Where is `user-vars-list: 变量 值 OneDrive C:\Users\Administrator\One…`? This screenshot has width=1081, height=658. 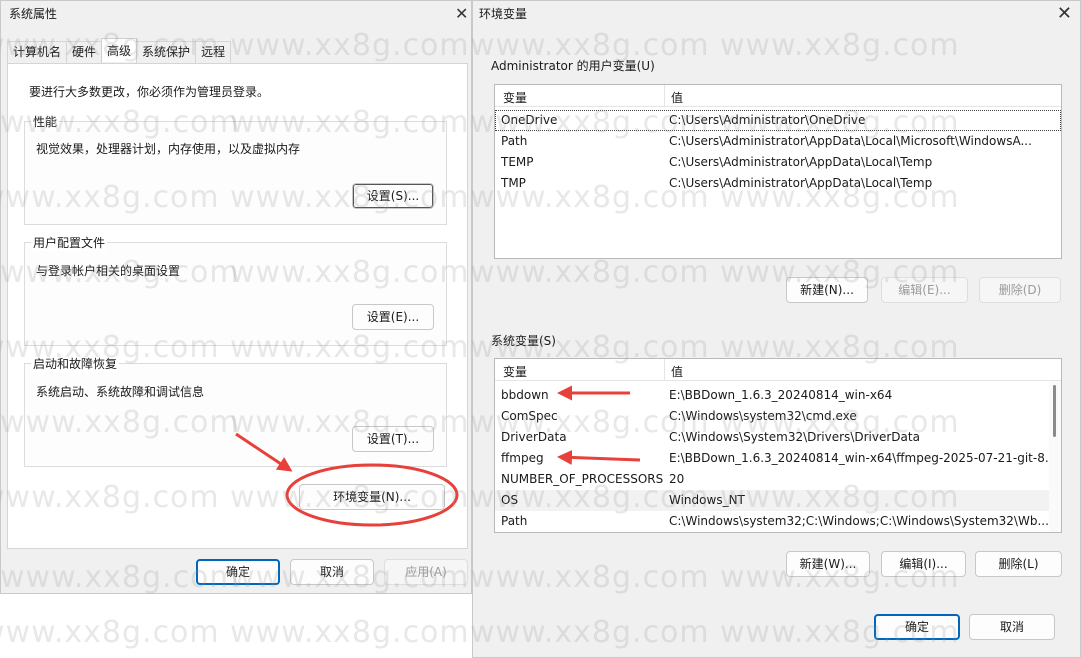 user-vars-list: 变量 值 OneDrive C:\Users\Administrator\One… is located at coordinates (778, 171).